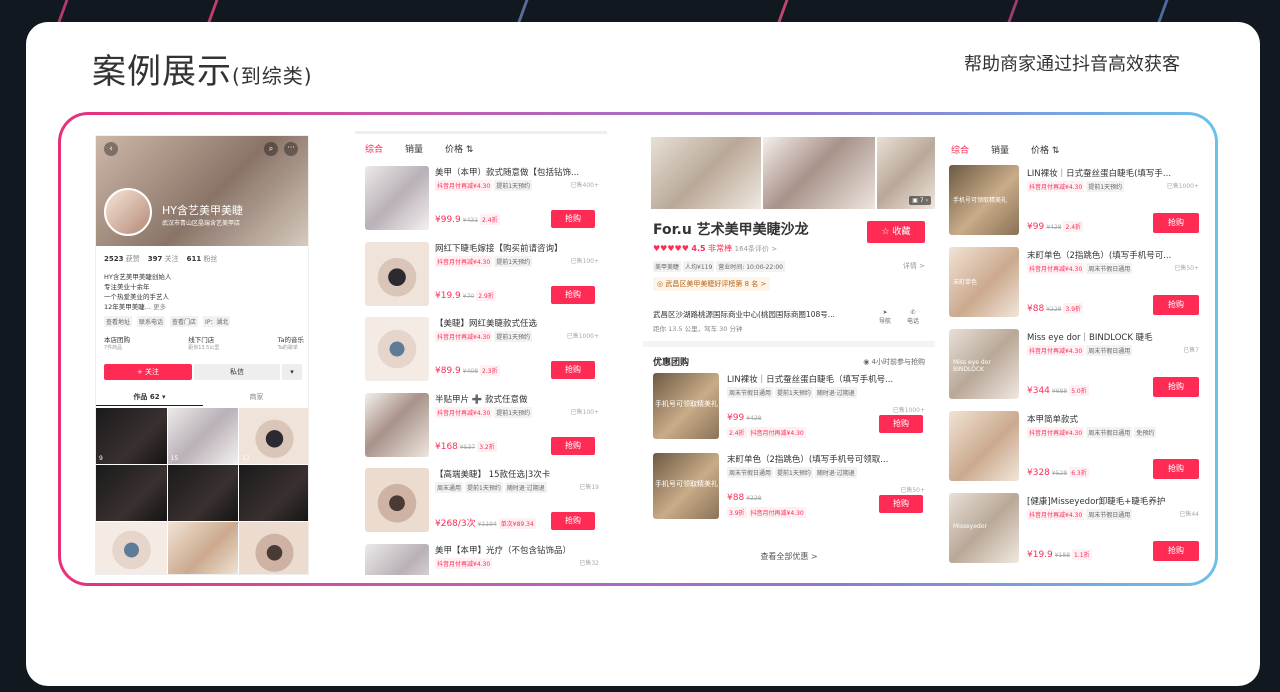  I want to click on service-group-buy: 本店团购 7件商品, so click(117, 342).